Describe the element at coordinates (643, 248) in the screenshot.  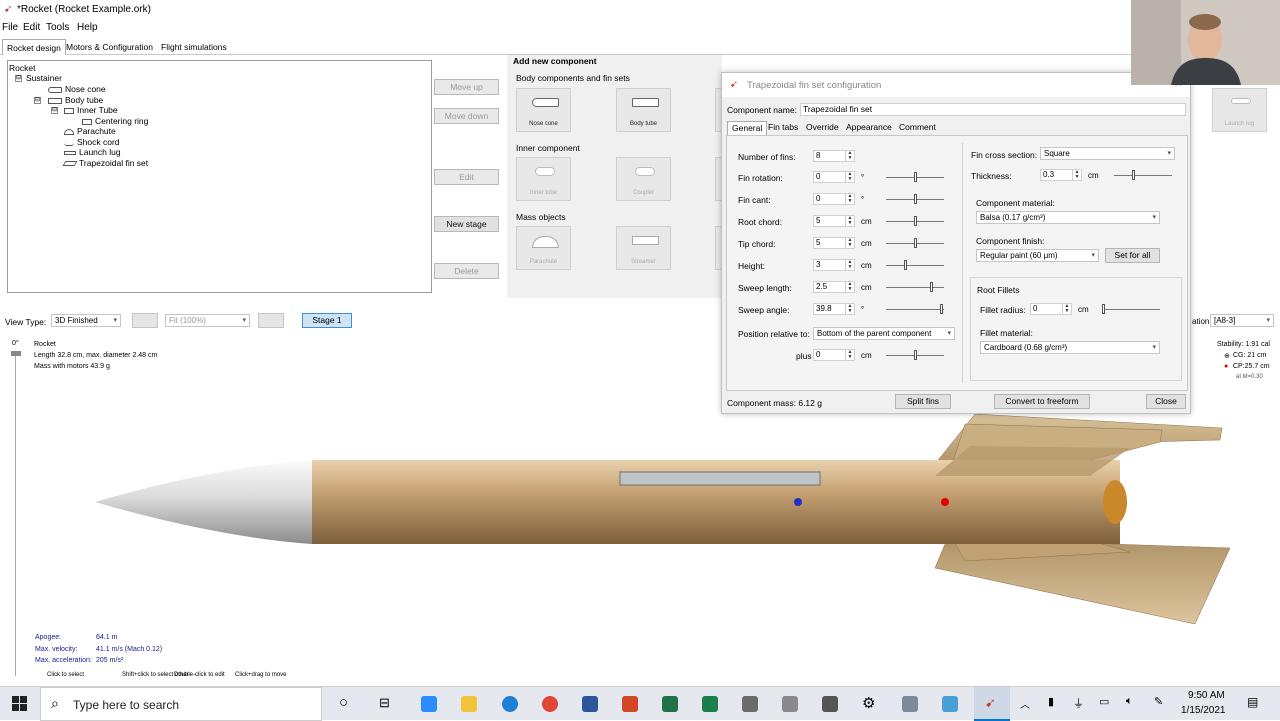
I see `add-streamer-button: Streamer` at that location.